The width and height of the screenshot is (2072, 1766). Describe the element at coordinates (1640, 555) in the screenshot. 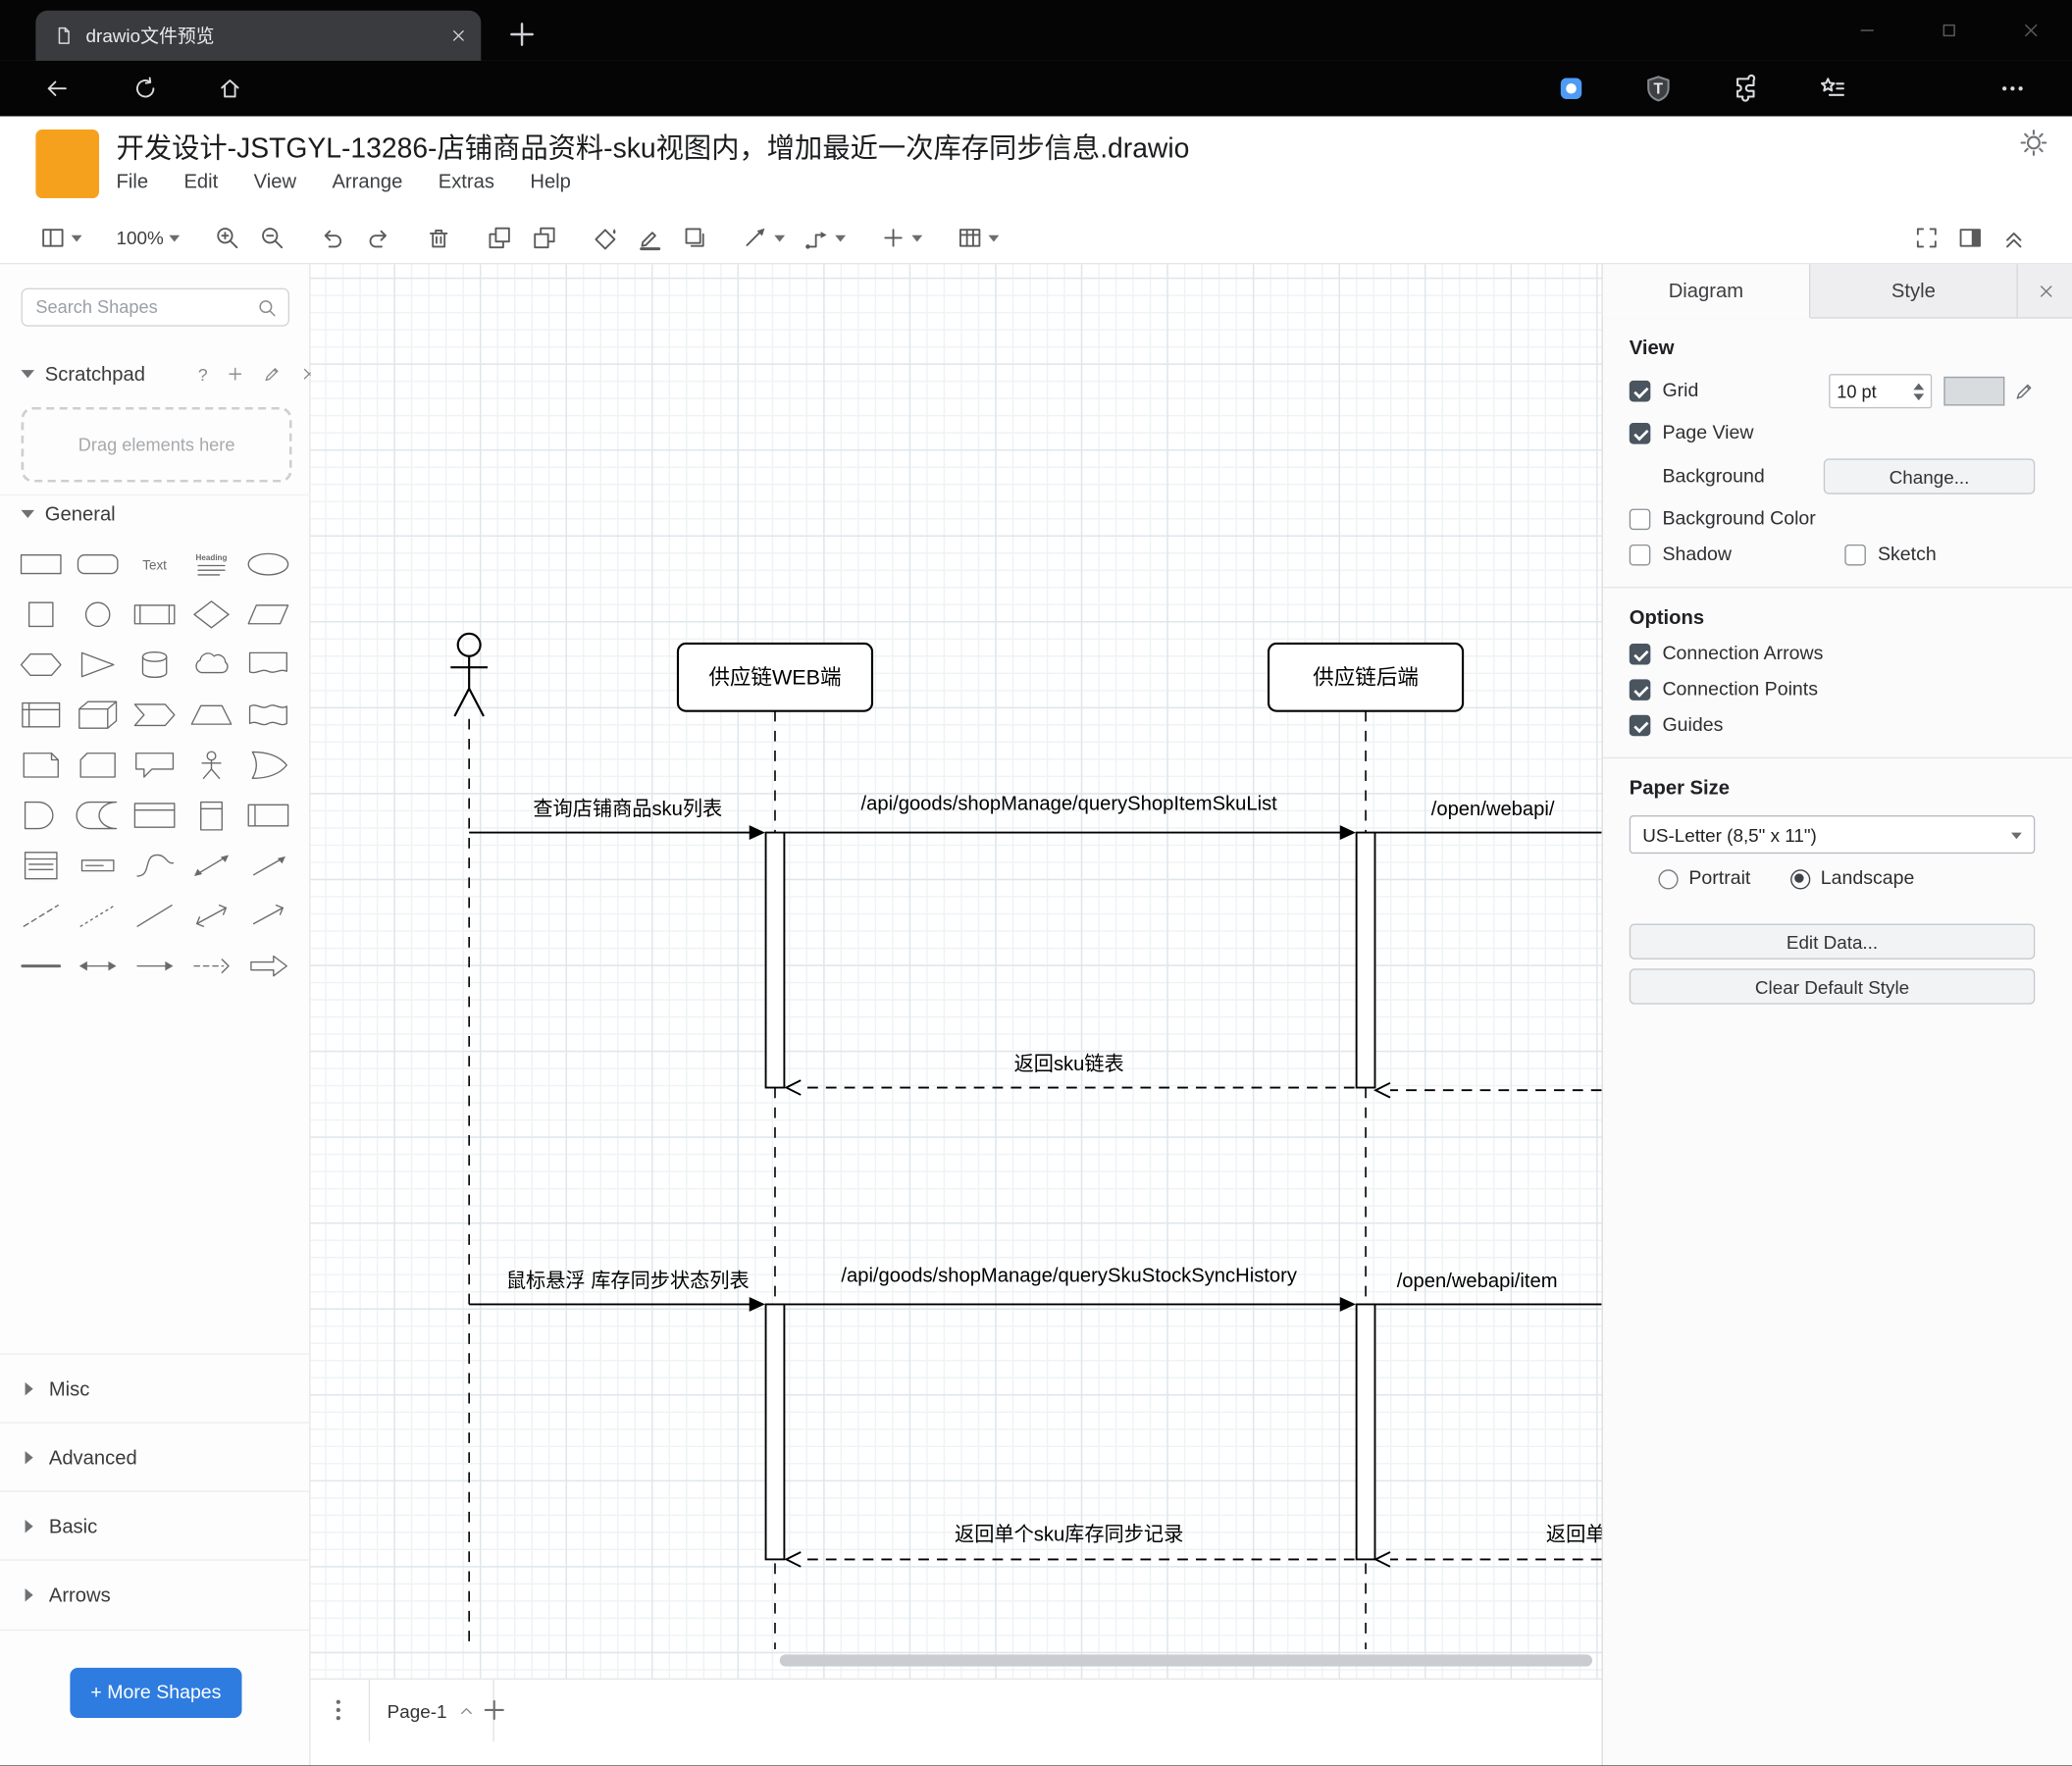

I see `shadow-checkbox` at that location.